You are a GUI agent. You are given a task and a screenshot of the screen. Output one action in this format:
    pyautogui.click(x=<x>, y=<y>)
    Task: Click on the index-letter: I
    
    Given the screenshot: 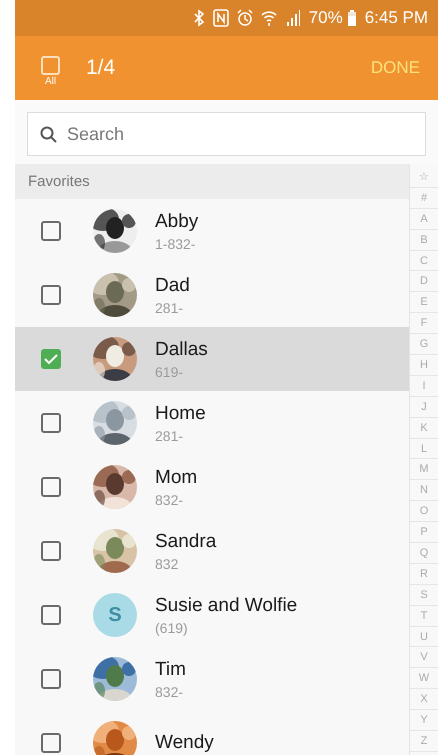 What is the action you would take?
    pyautogui.click(x=424, y=386)
    